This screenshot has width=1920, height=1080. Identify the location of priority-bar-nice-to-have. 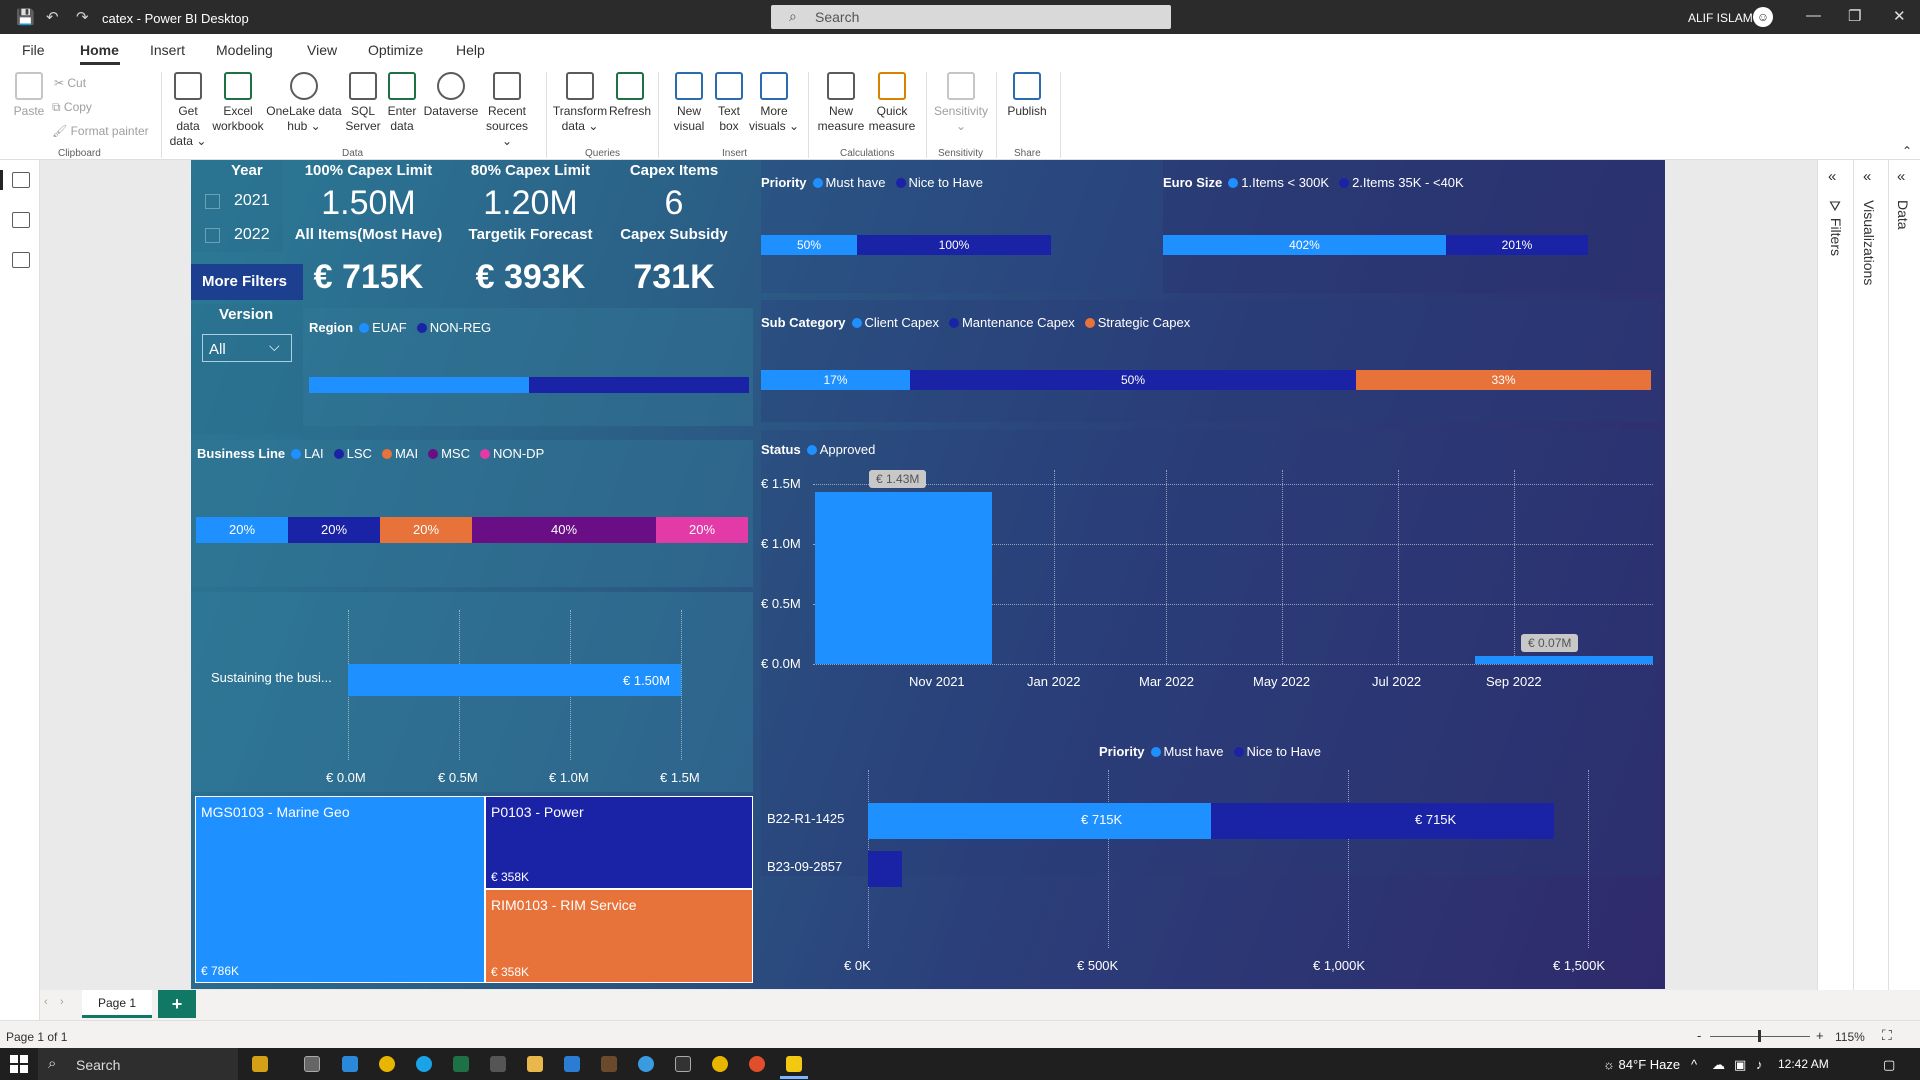
(885, 869).